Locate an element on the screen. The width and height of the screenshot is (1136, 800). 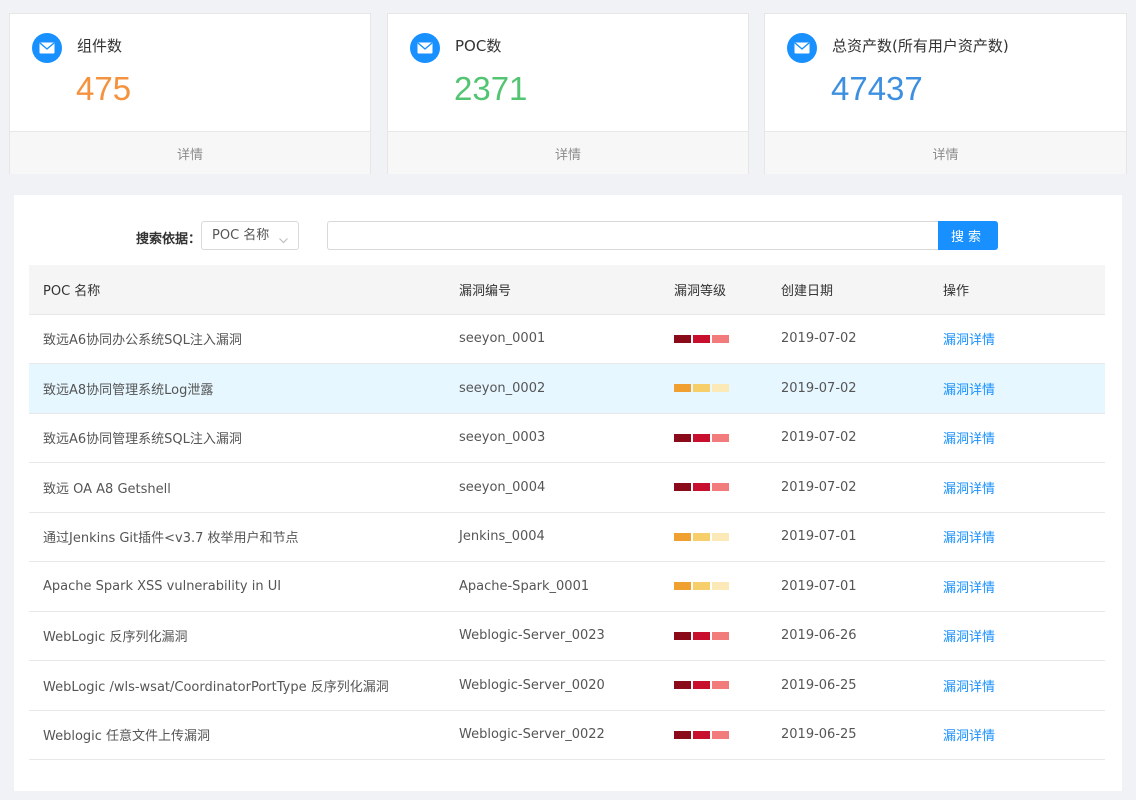
vuln-id-cell: seeyon_0001 is located at coordinates (566, 339).